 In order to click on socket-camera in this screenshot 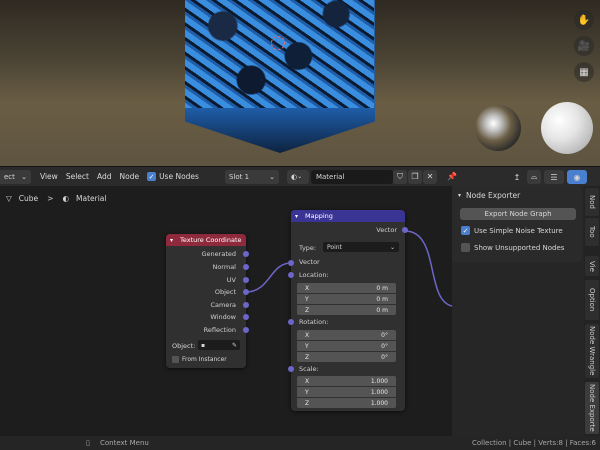, I will do `click(246, 305)`.